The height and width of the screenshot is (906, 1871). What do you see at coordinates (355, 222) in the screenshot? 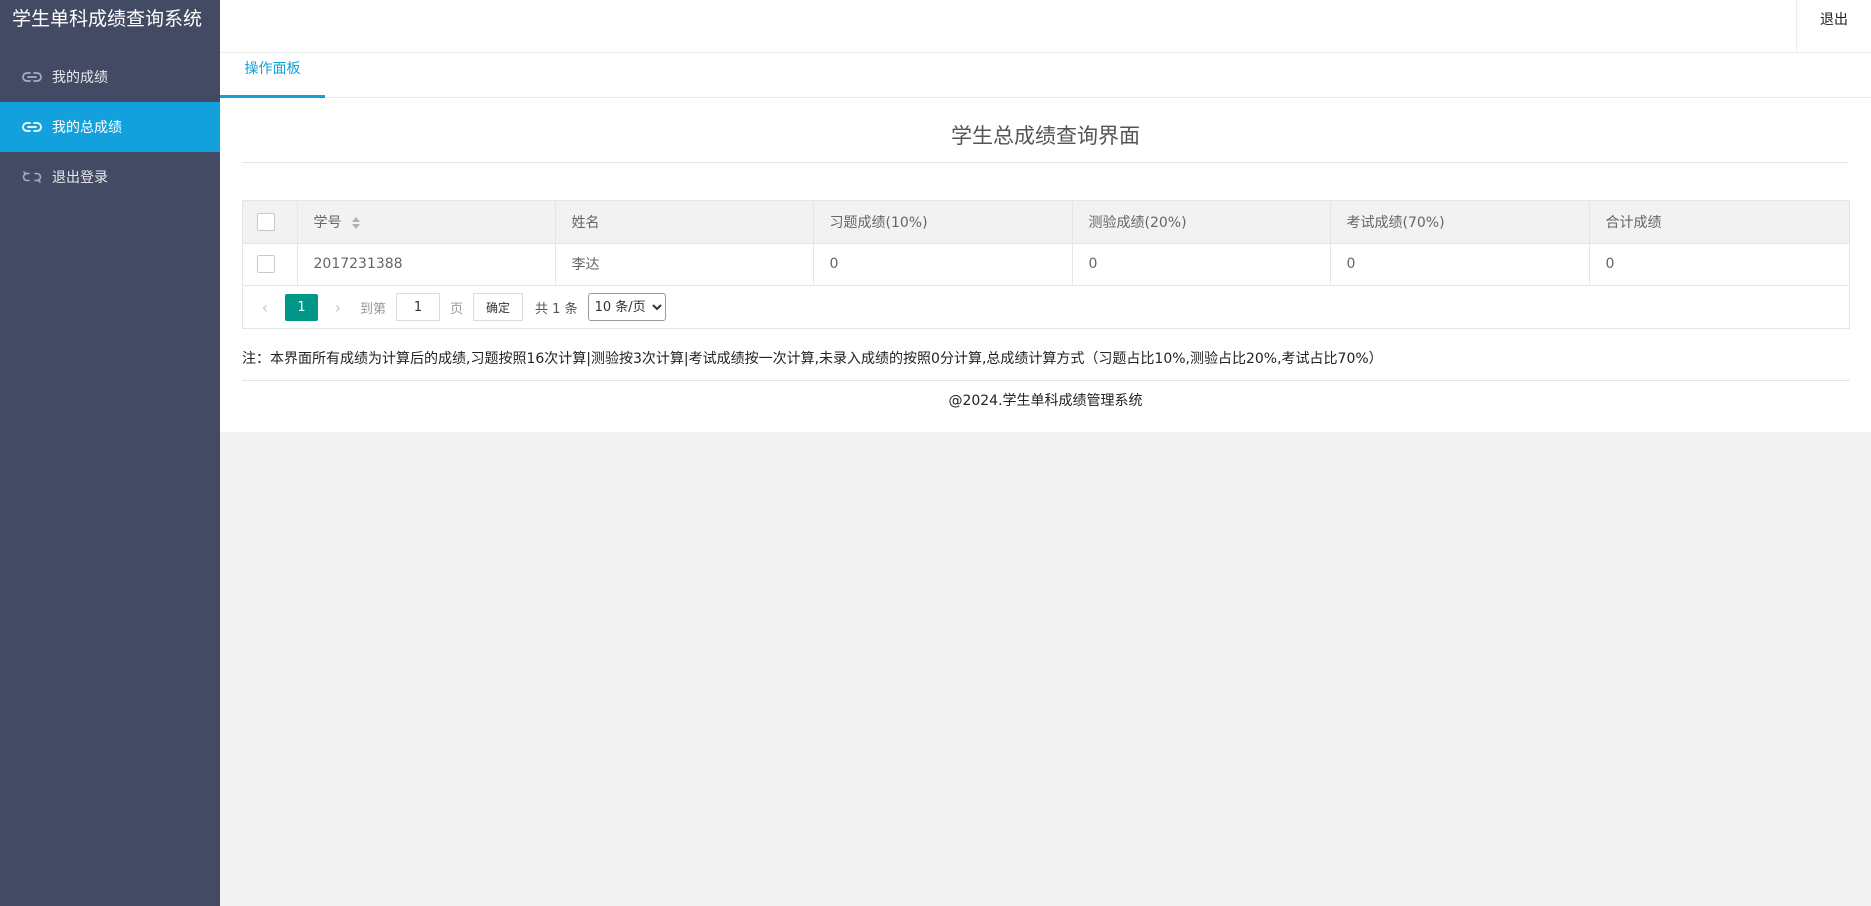
I see `sort-icon` at bounding box center [355, 222].